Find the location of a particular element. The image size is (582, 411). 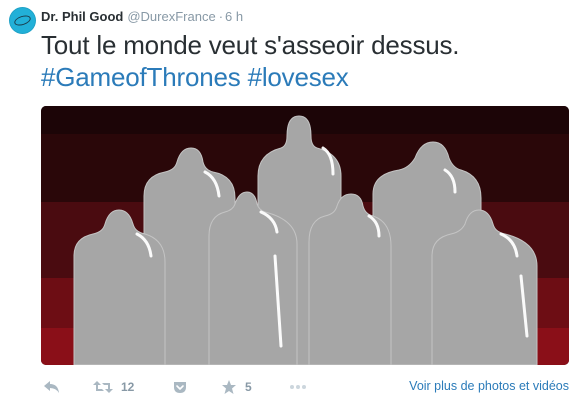

more-dots-icon is located at coordinates (298, 387).